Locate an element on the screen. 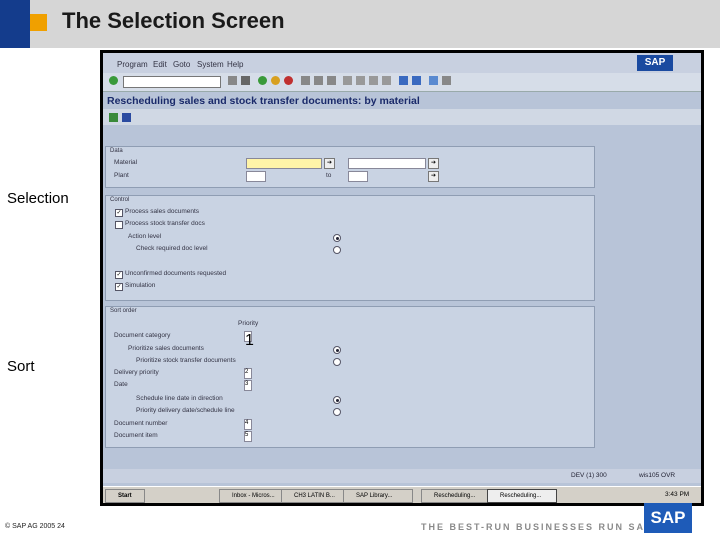 The image size is (720, 540). layout-menu-icon is located at coordinates (446, 80).